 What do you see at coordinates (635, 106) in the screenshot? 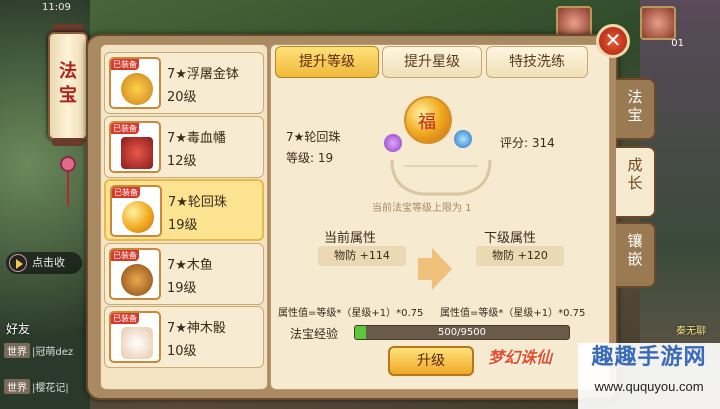
I see `side-tab-label: 法宝` at bounding box center [635, 106].